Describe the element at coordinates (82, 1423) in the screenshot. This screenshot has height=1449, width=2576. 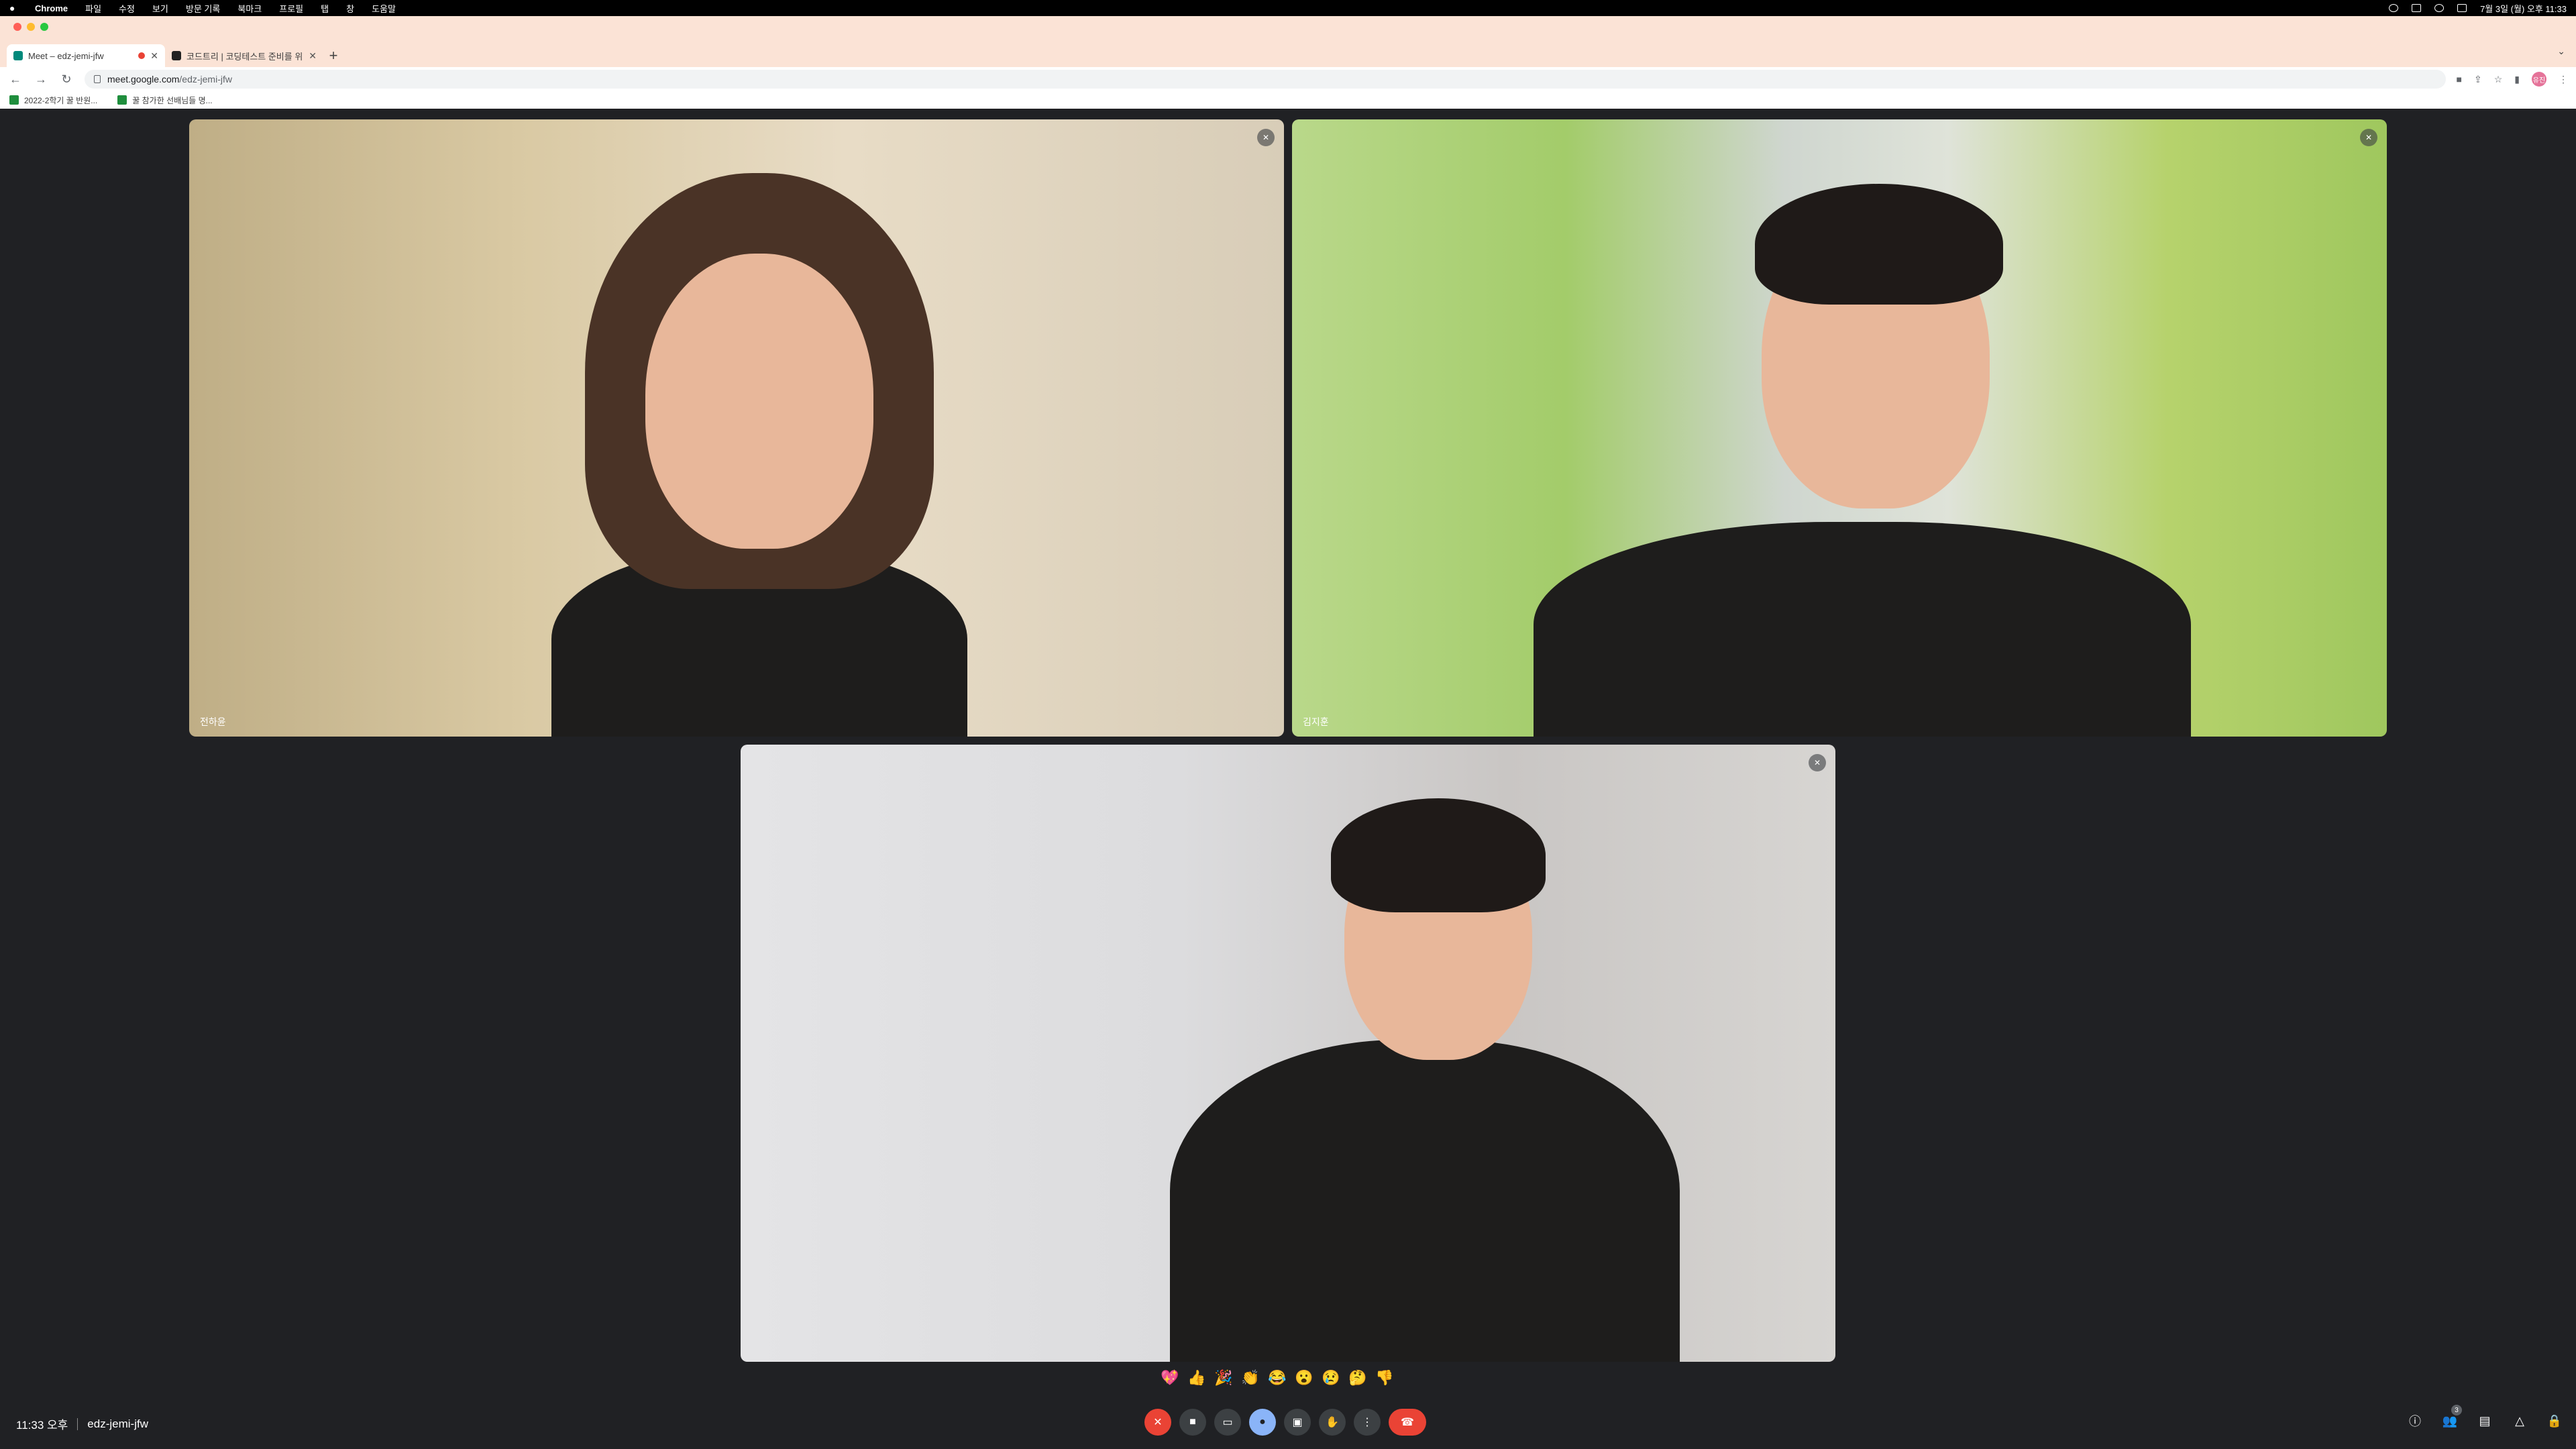
I see `meeting-details: 11:33 오후 edz-jemi-jfw` at that location.